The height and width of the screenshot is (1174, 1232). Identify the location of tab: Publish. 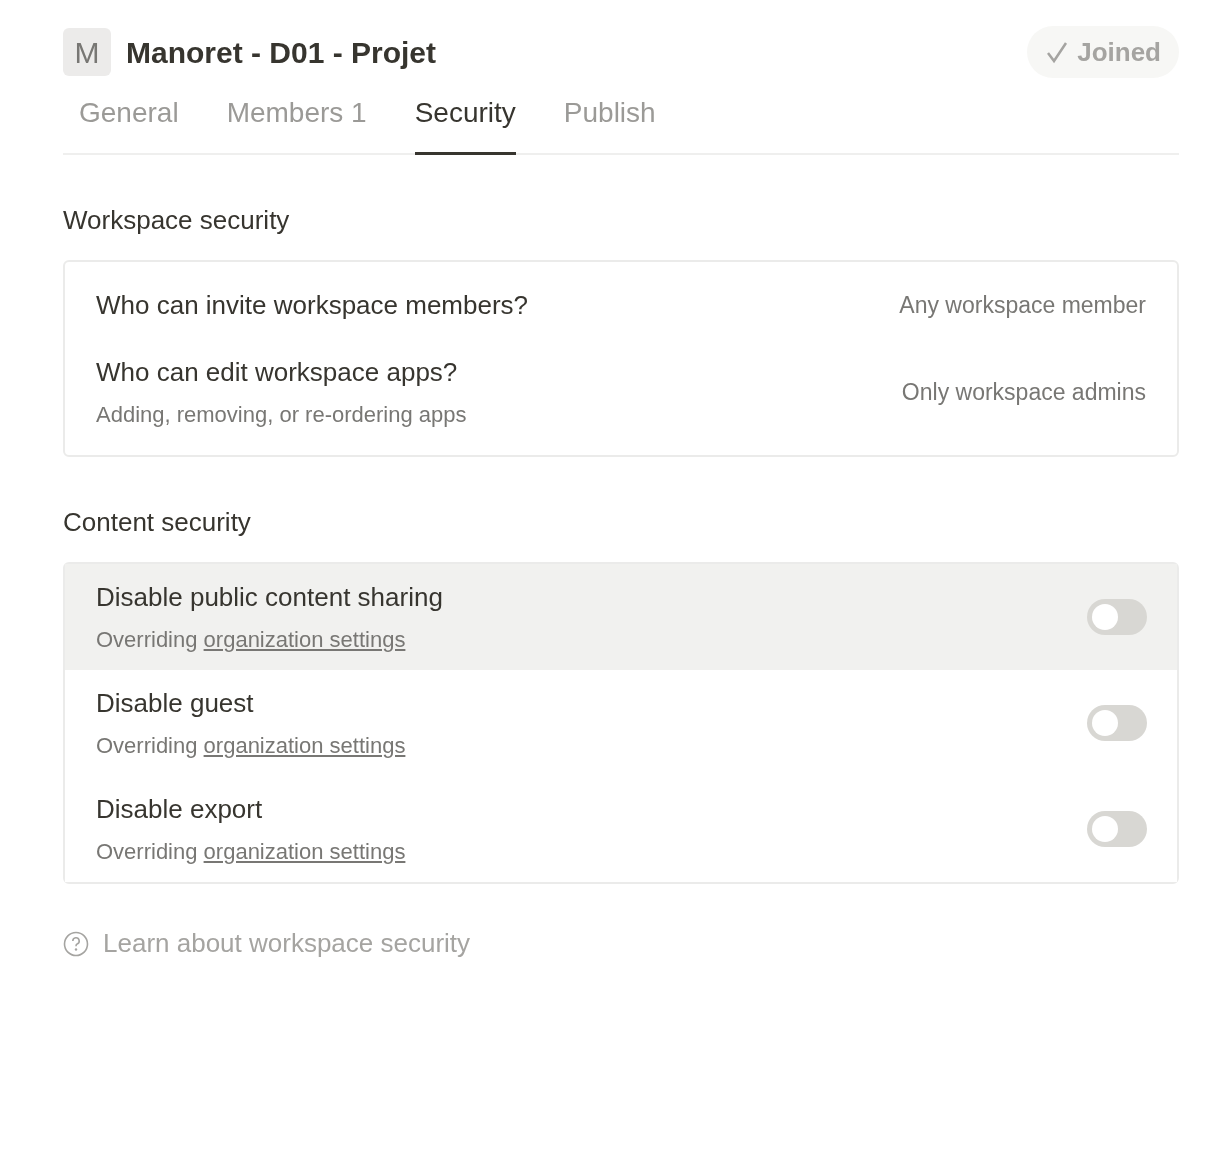
(609, 123).